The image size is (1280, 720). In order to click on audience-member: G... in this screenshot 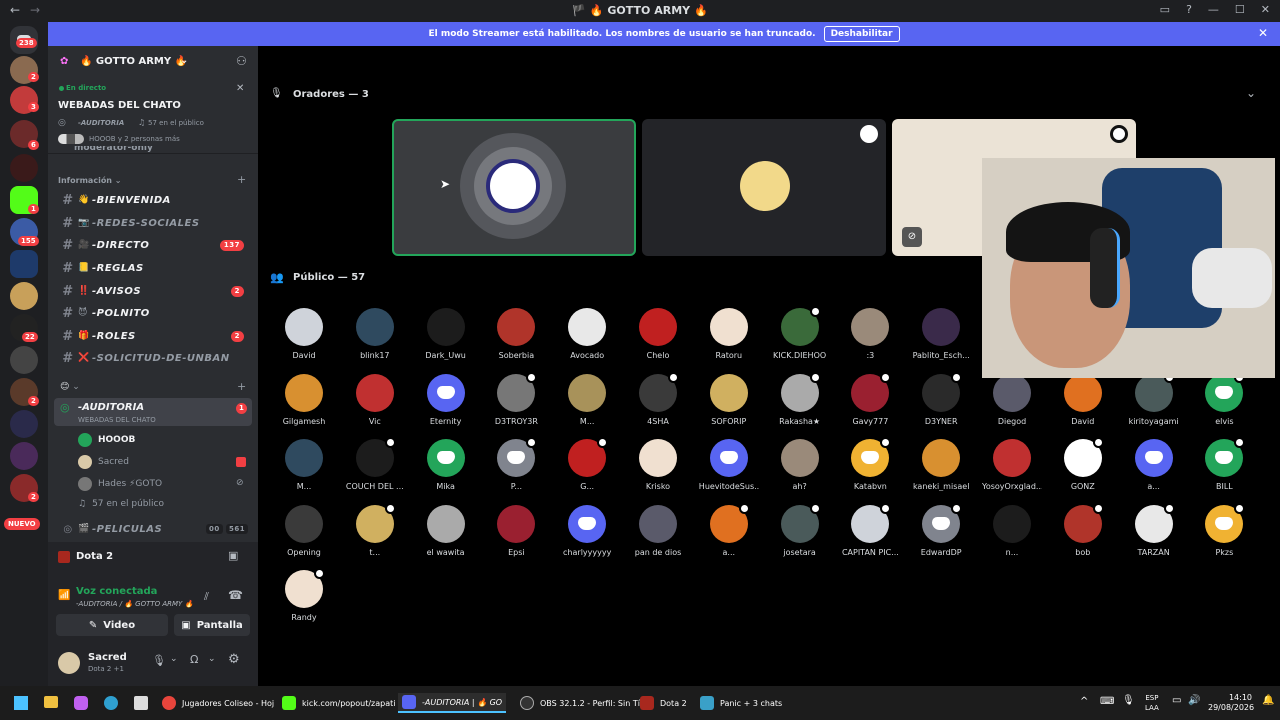, I will do `click(587, 464)`.